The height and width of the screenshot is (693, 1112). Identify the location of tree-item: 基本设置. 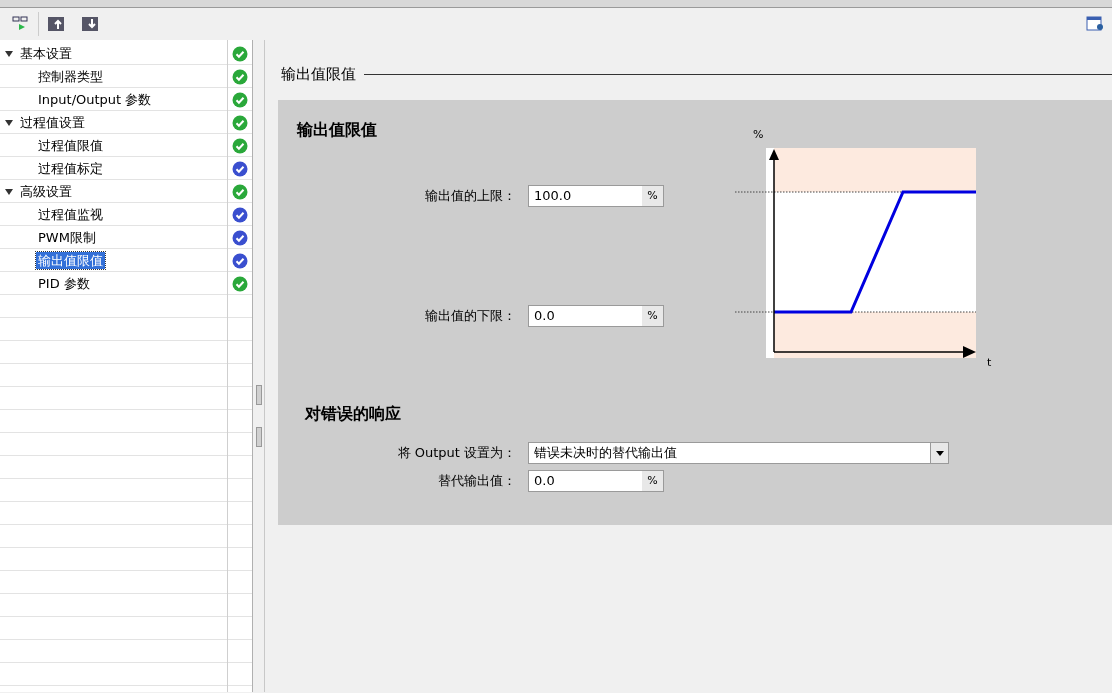
(46, 53).